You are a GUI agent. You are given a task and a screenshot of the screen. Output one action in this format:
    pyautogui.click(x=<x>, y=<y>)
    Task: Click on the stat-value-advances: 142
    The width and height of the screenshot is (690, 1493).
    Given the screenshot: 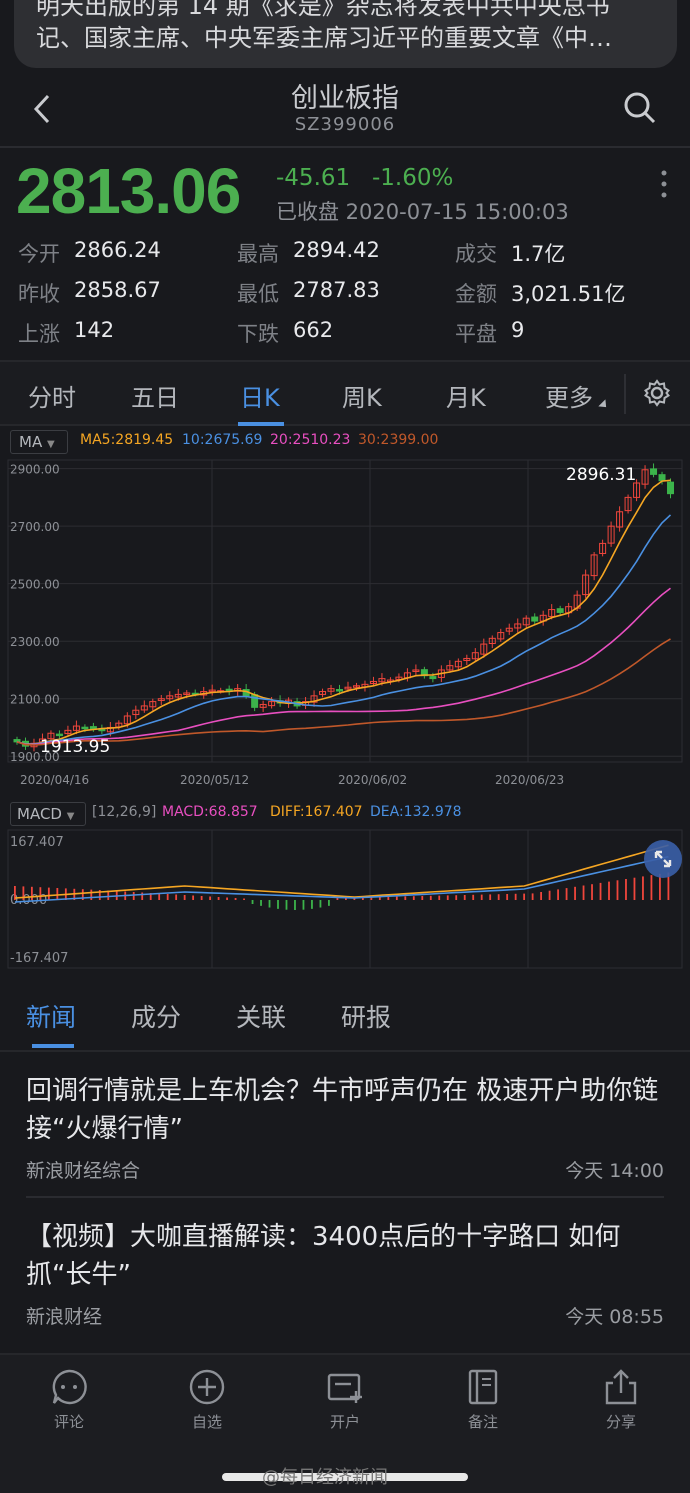 What is the action you would take?
    pyautogui.click(x=94, y=330)
    